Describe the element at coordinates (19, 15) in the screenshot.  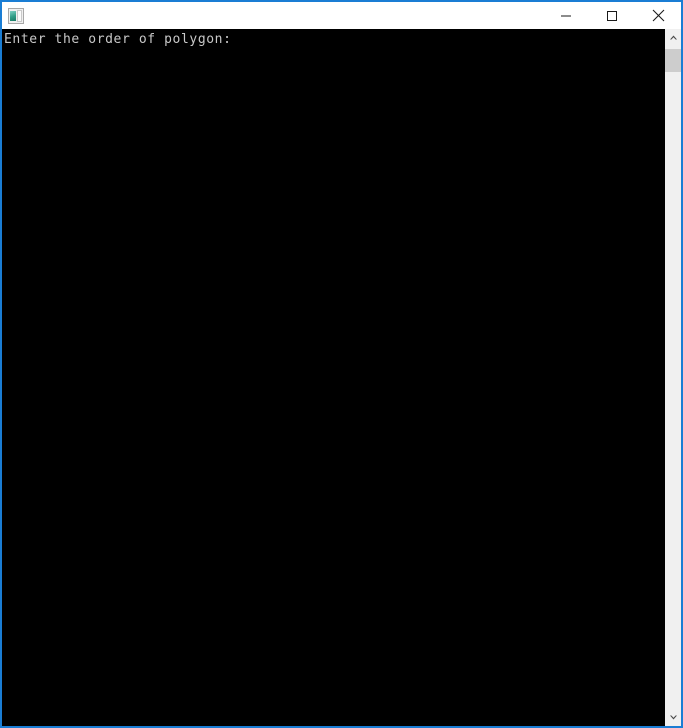
I see `app-icon-right-pane` at that location.